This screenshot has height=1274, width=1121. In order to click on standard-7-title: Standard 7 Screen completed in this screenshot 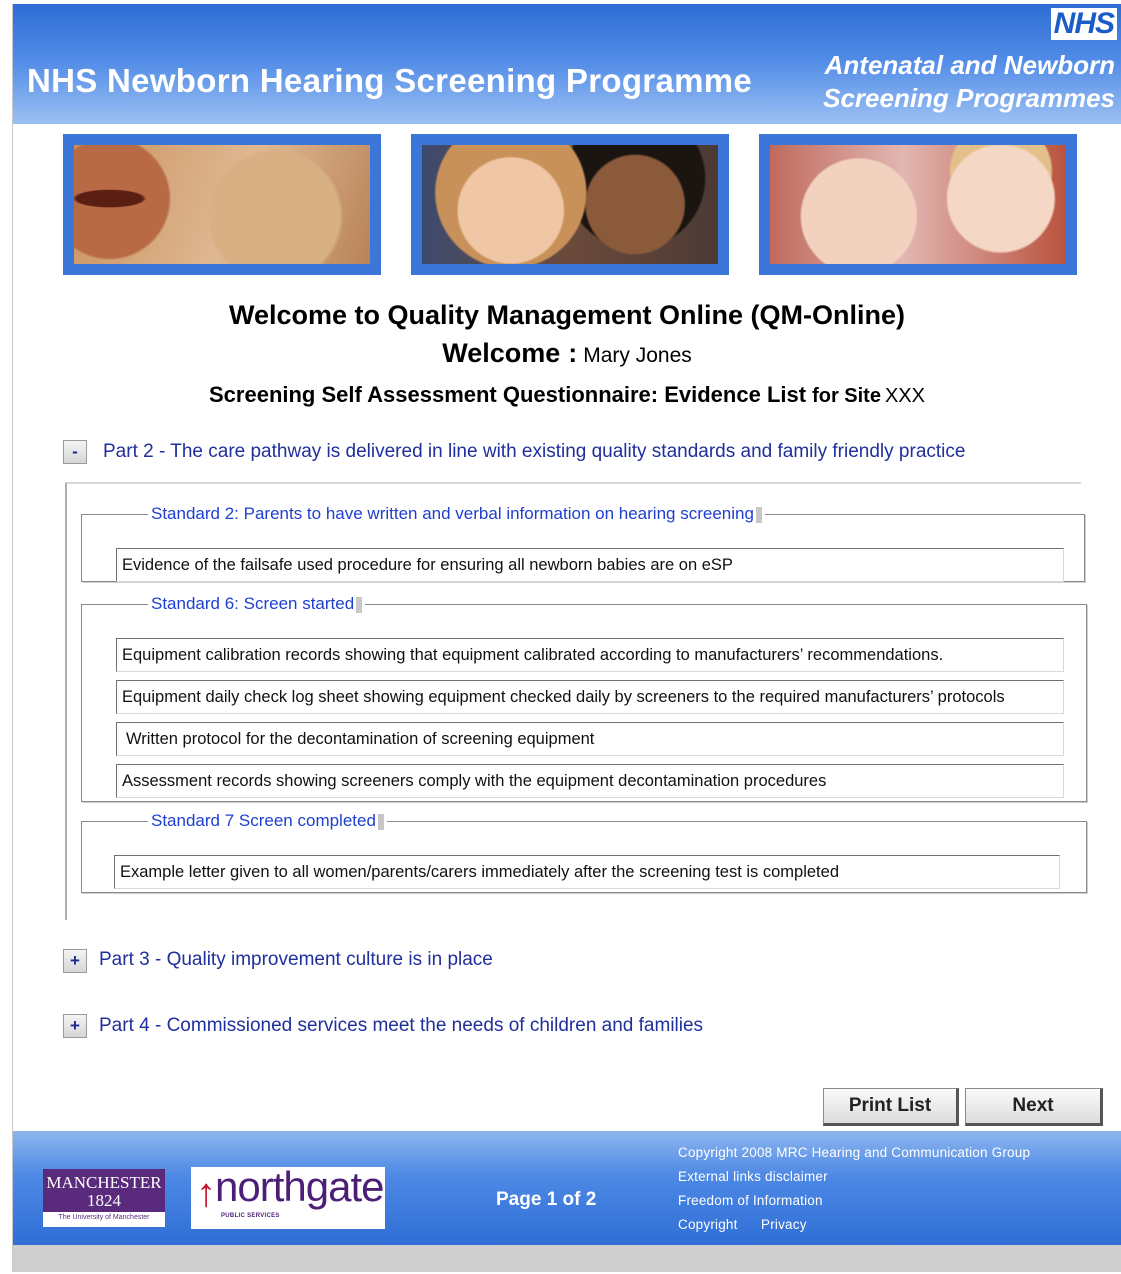, I will do `click(267, 821)`.